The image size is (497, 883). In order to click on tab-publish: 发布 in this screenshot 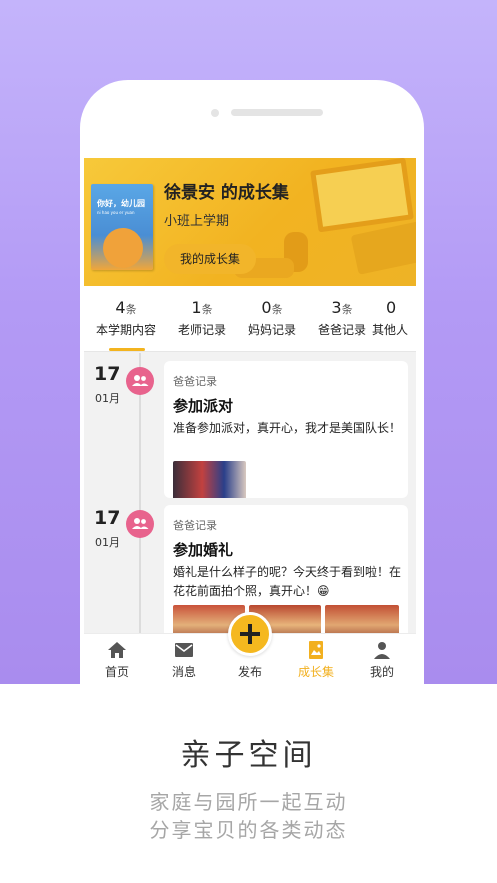, I will do `click(250, 670)`.